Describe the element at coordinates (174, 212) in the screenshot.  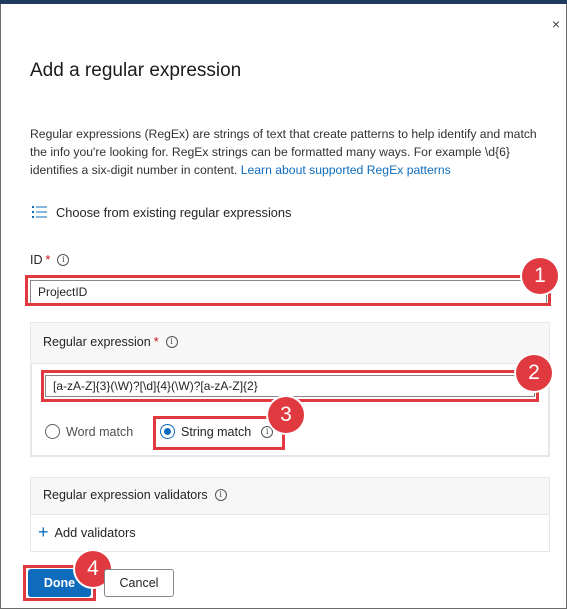
I see `choose-existing-label: Choose from existing regular expressions` at that location.